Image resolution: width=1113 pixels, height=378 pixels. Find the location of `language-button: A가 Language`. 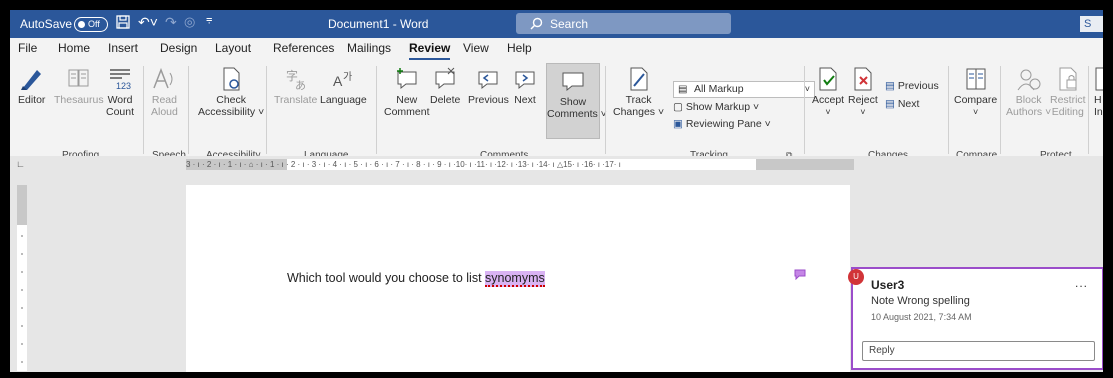

language-button: A가 Language is located at coordinates (343, 86).